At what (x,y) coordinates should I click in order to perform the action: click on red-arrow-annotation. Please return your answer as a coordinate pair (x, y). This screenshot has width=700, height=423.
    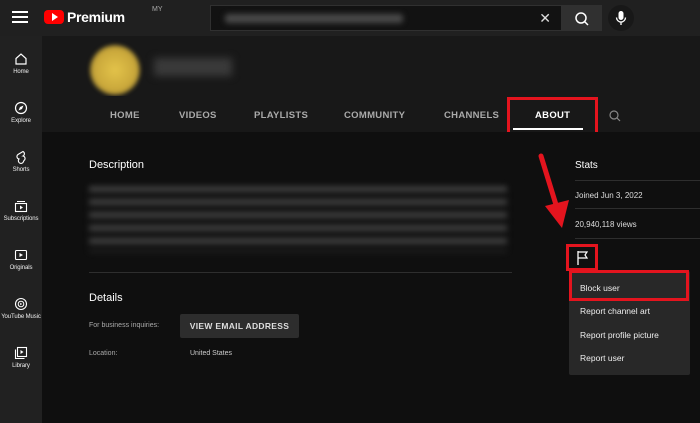
    Looking at the image, I should click on (553, 190).